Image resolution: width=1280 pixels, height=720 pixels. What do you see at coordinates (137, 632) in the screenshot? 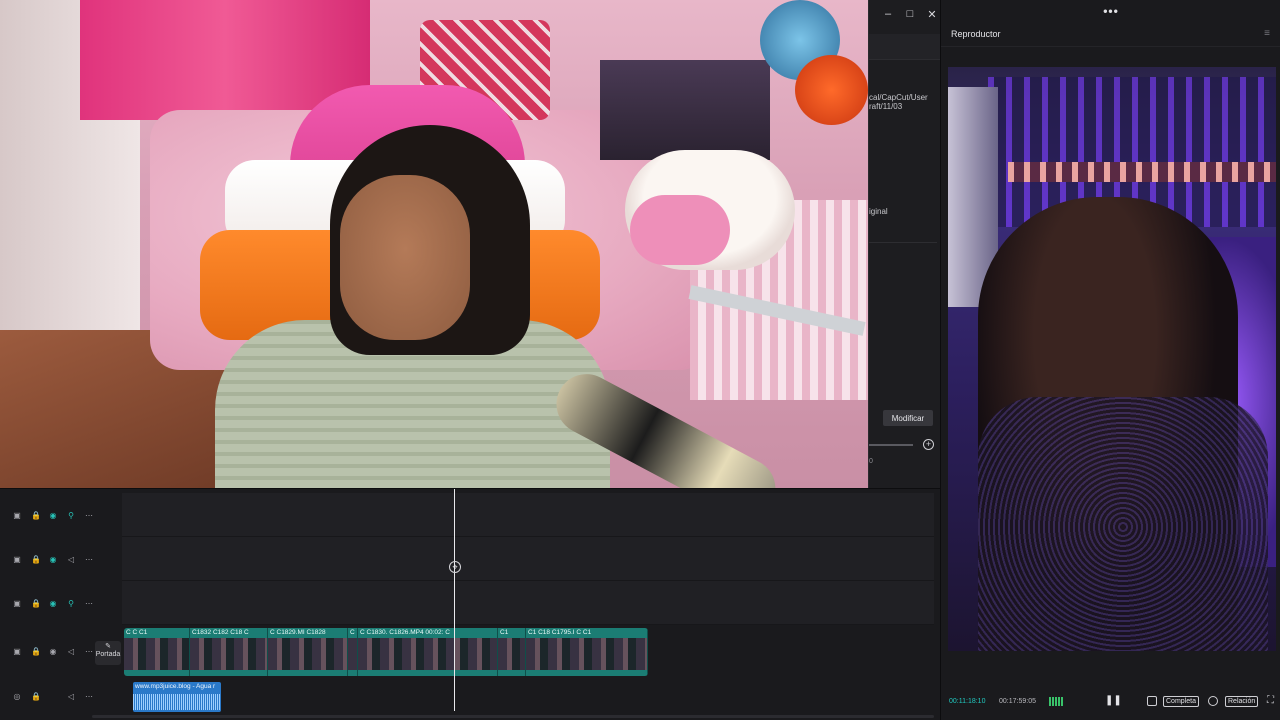
I see `video-clip-label: C C C1` at bounding box center [137, 632].